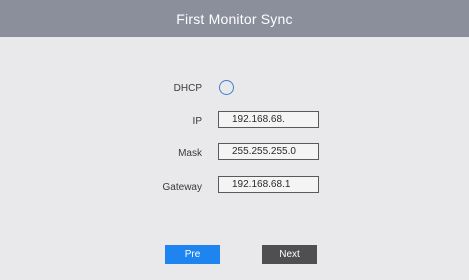  I want to click on next-button: Next, so click(289, 254).